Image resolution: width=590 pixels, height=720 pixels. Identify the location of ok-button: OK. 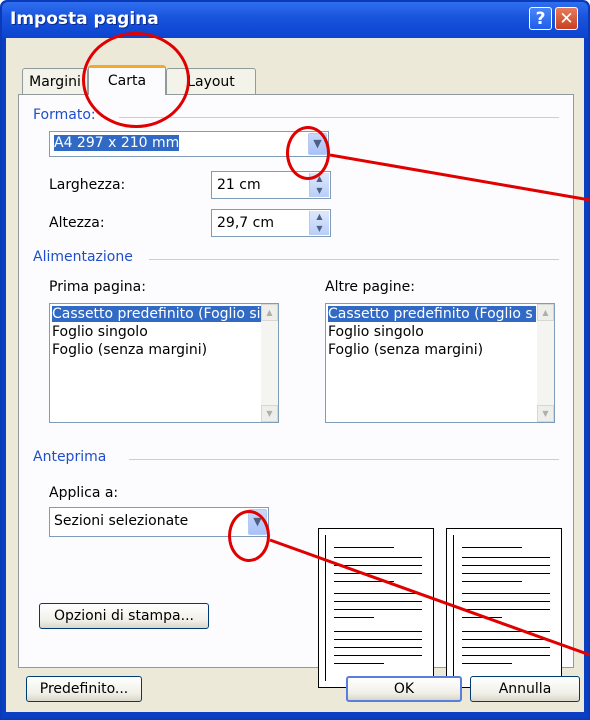
(404, 689).